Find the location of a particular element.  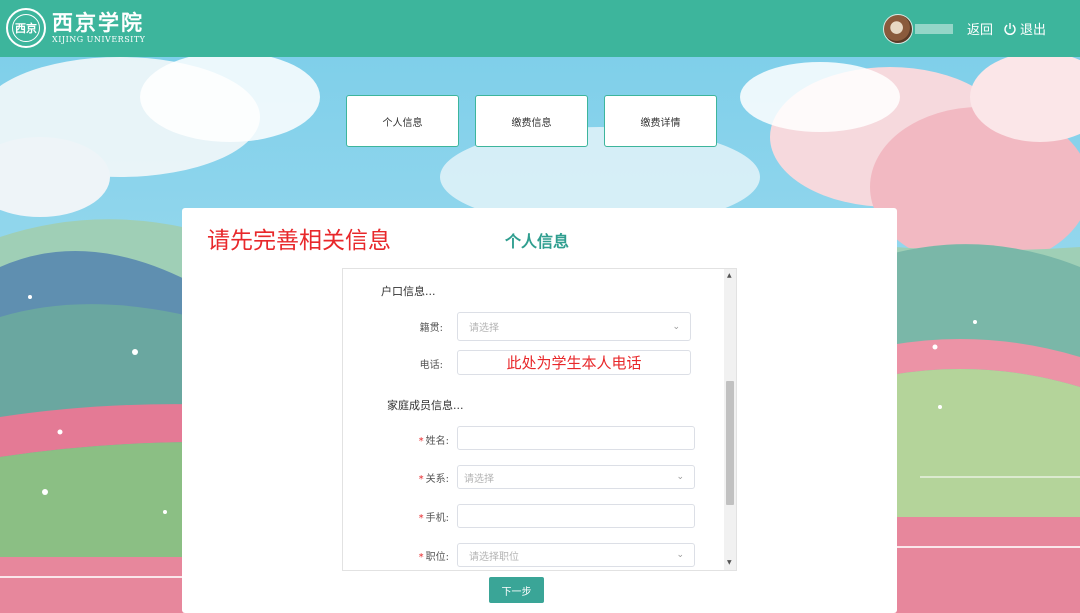

logout-label: 退出 is located at coordinates (1032, 30).